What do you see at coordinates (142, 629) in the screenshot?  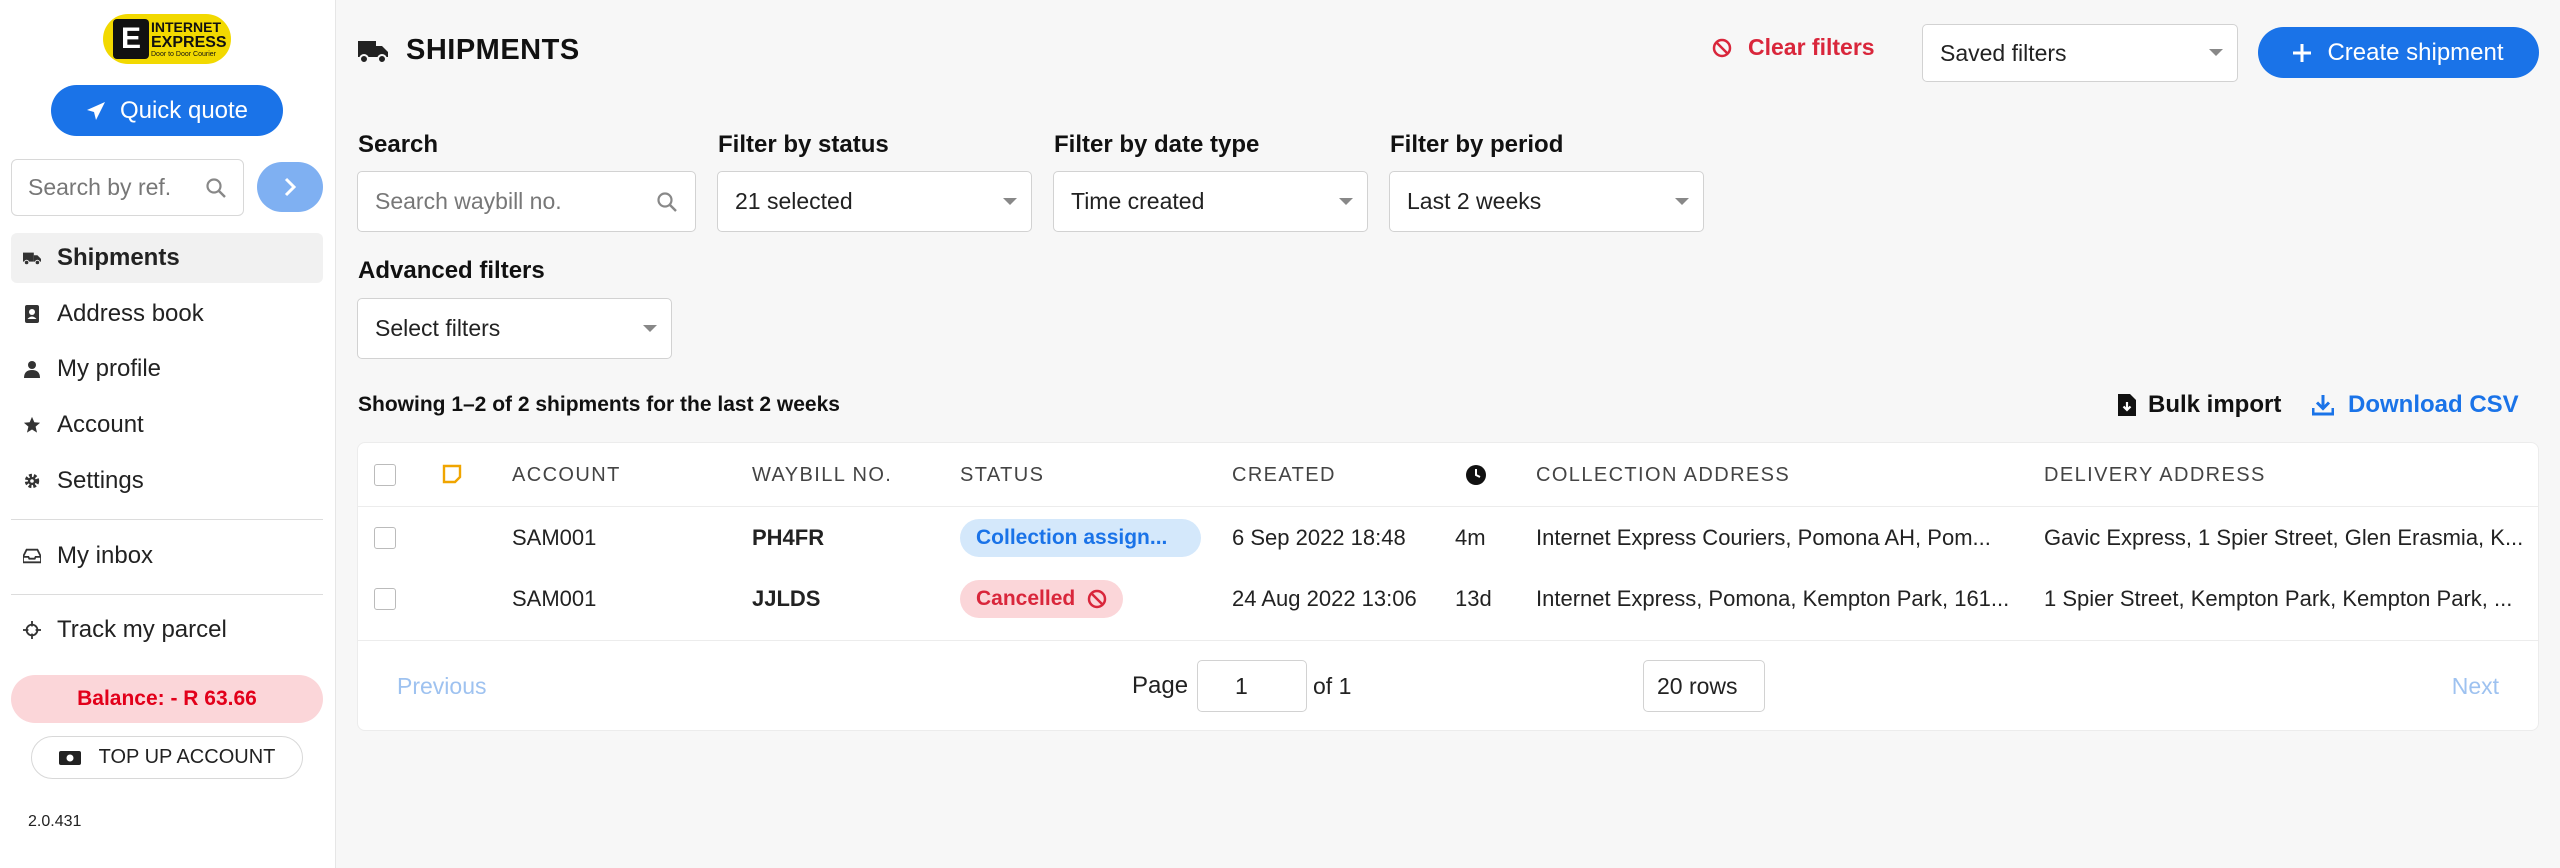 I see `sidebar-item-label: Track my parcel` at bounding box center [142, 629].